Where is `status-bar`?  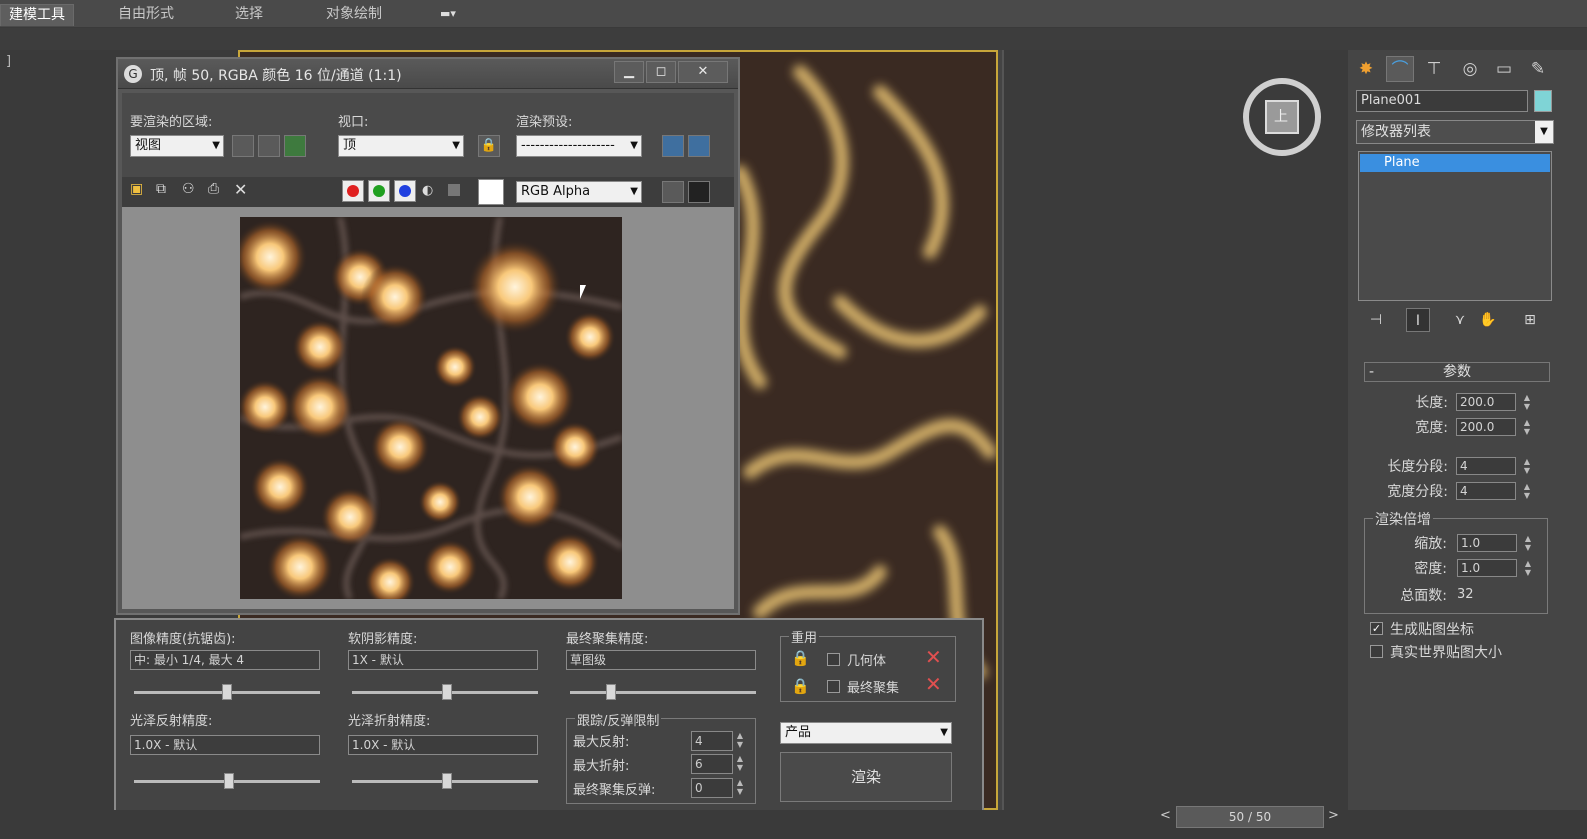 status-bar is located at coordinates (793, 824).